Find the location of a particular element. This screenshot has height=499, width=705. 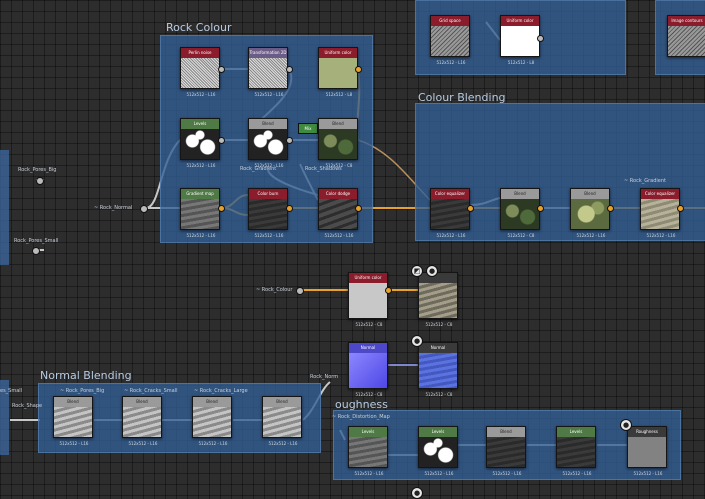

node-levels: Levels 512x512 - L16 is located at coordinates (200, 143).